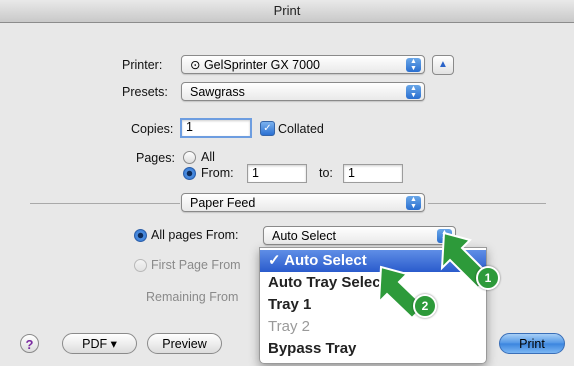  What do you see at coordinates (434, 275) in the screenshot?
I see `annotation-overlay` at bounding box center [434, 275].